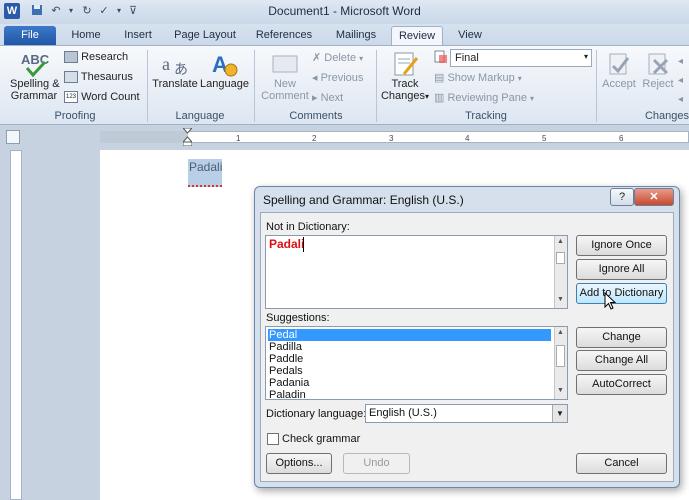 Image resolution: width=689 pixels, height=500 pixels. Describe the element at coordinates (621, 463) in the screenshot. I see `cancel-button: Cancel` at that location.